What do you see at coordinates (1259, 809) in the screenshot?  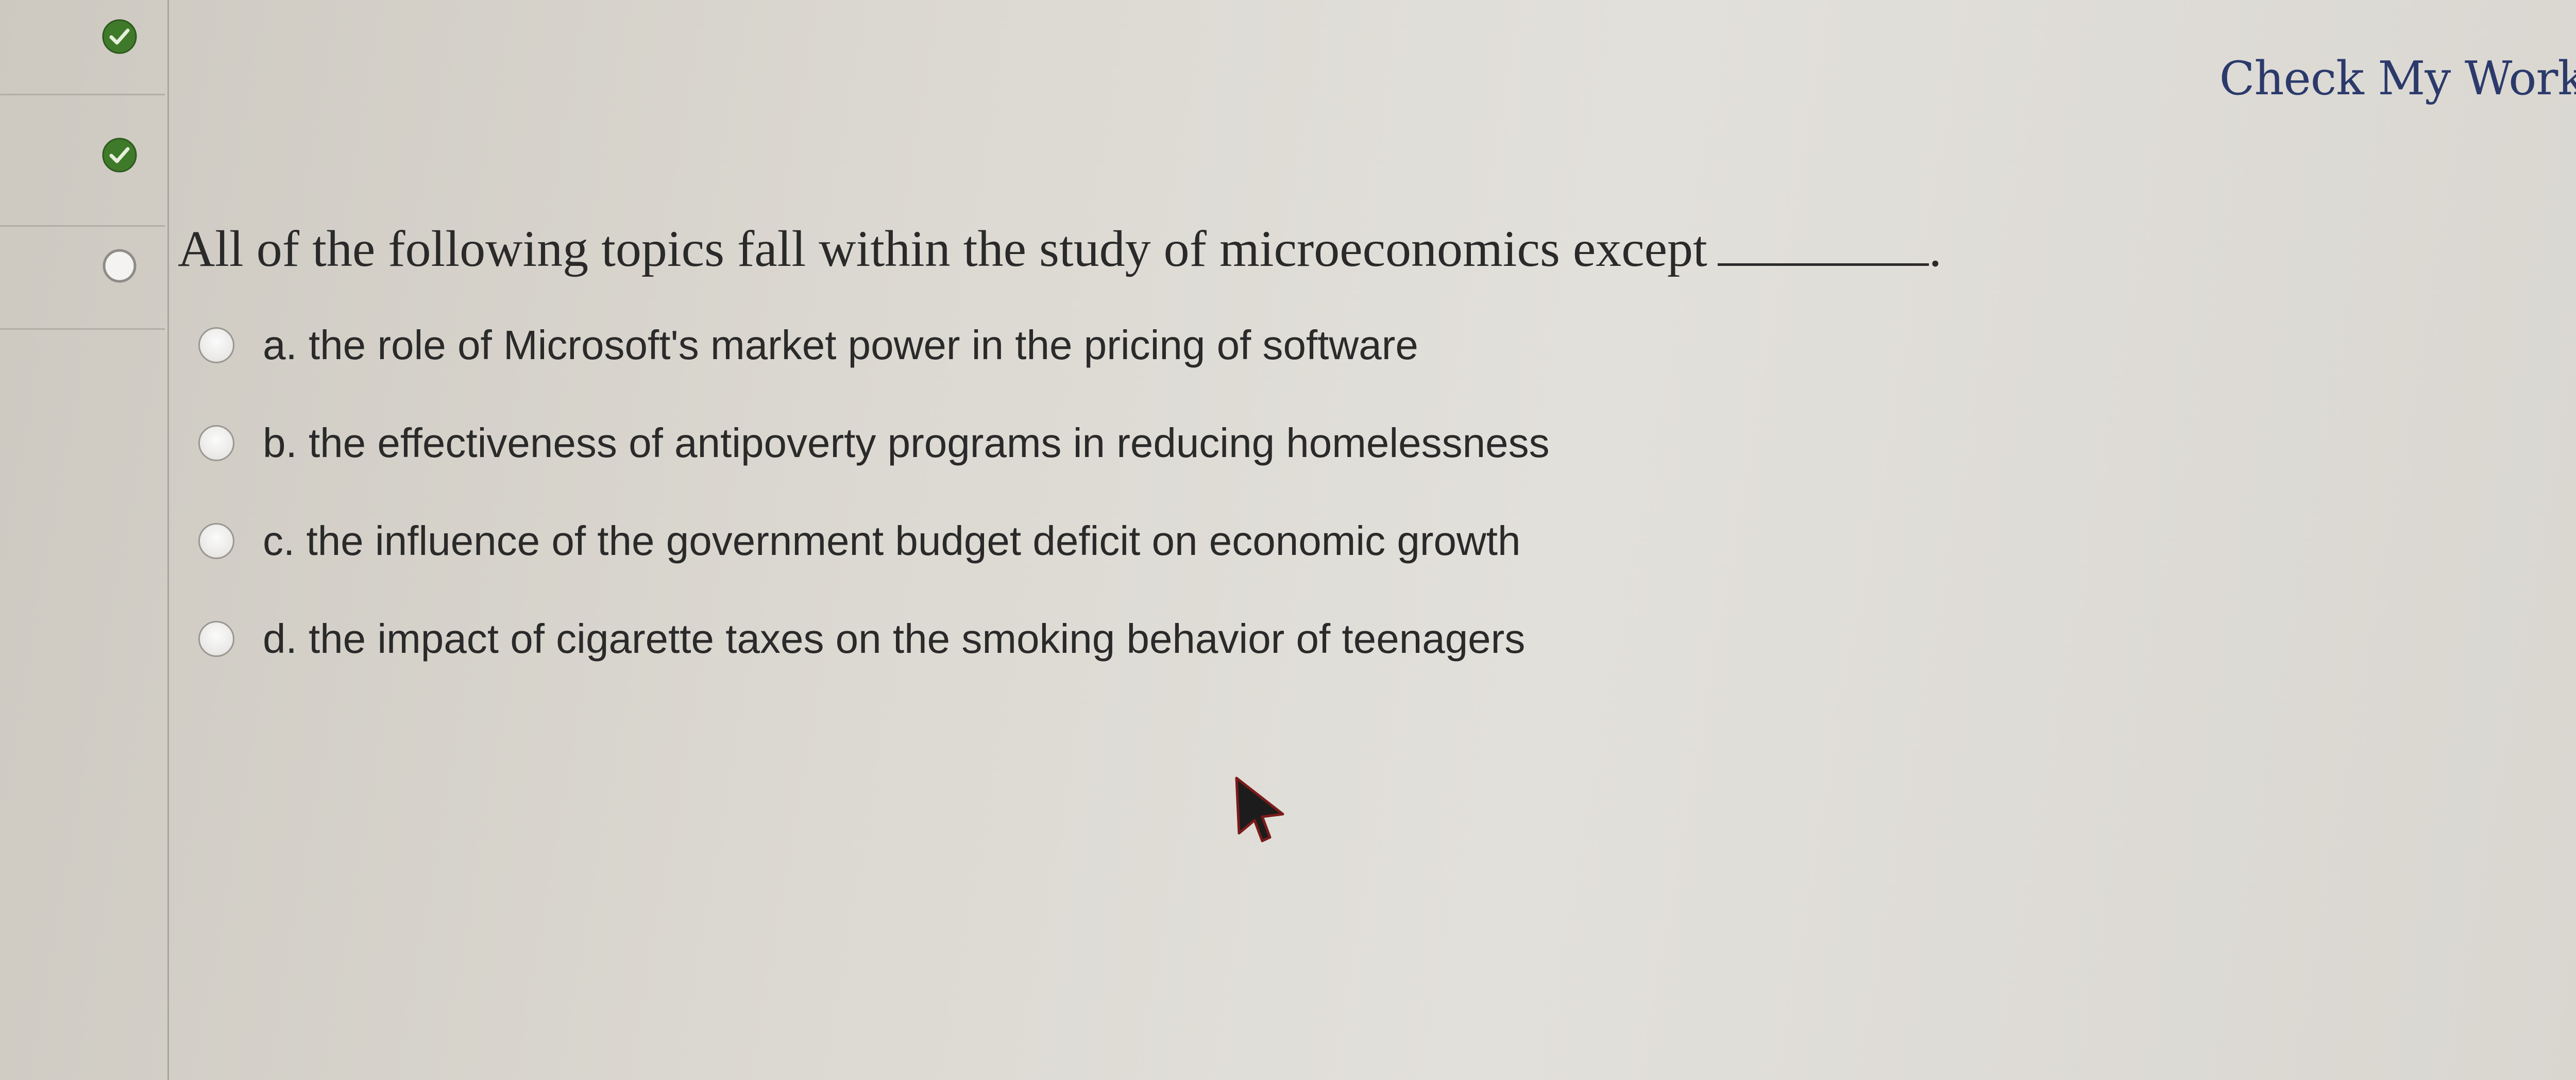 I see `mouse-pointer-icon` at bounding box center [1259, 809].